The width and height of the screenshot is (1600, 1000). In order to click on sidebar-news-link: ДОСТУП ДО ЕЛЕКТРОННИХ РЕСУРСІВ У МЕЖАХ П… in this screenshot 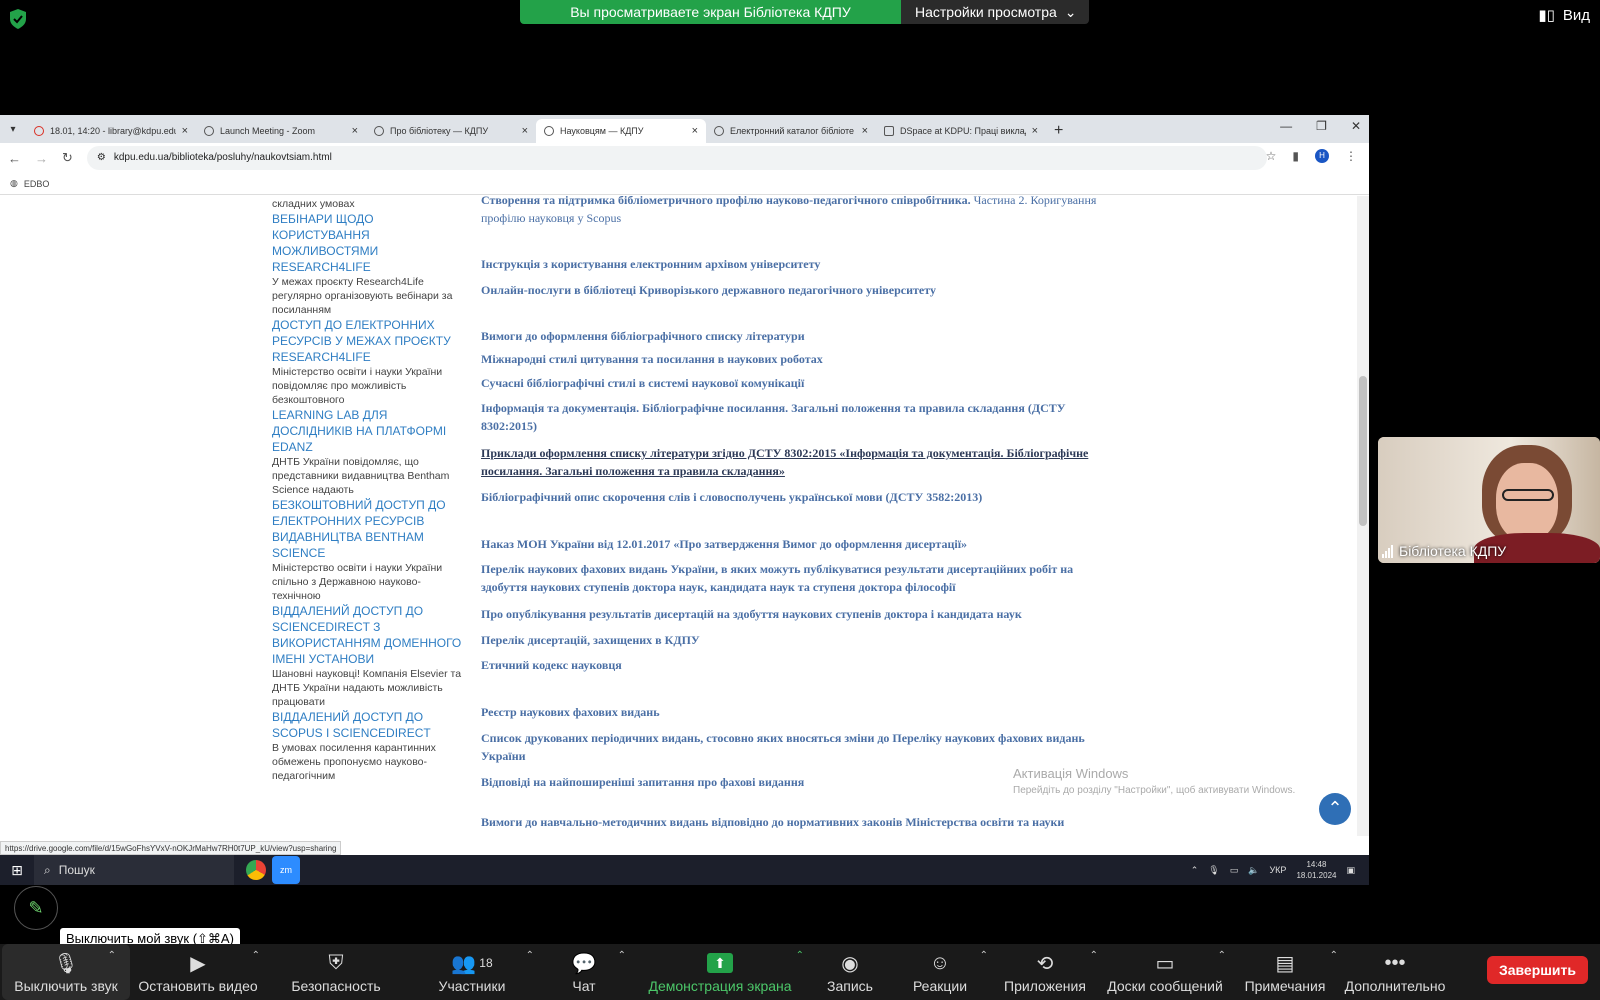, I will do `click(367, 341)`.